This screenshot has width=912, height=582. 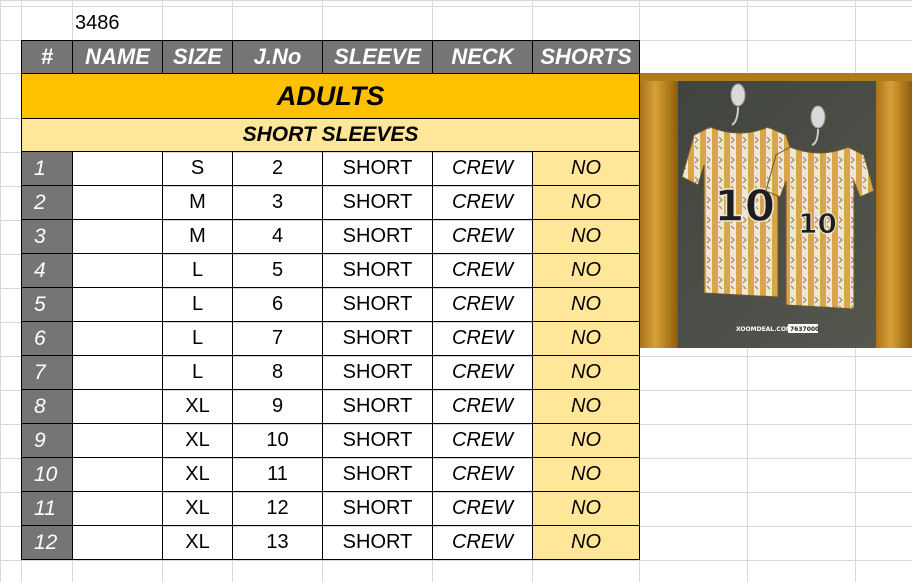 I want to click on row-number: 12, so click(x=47, y=542).